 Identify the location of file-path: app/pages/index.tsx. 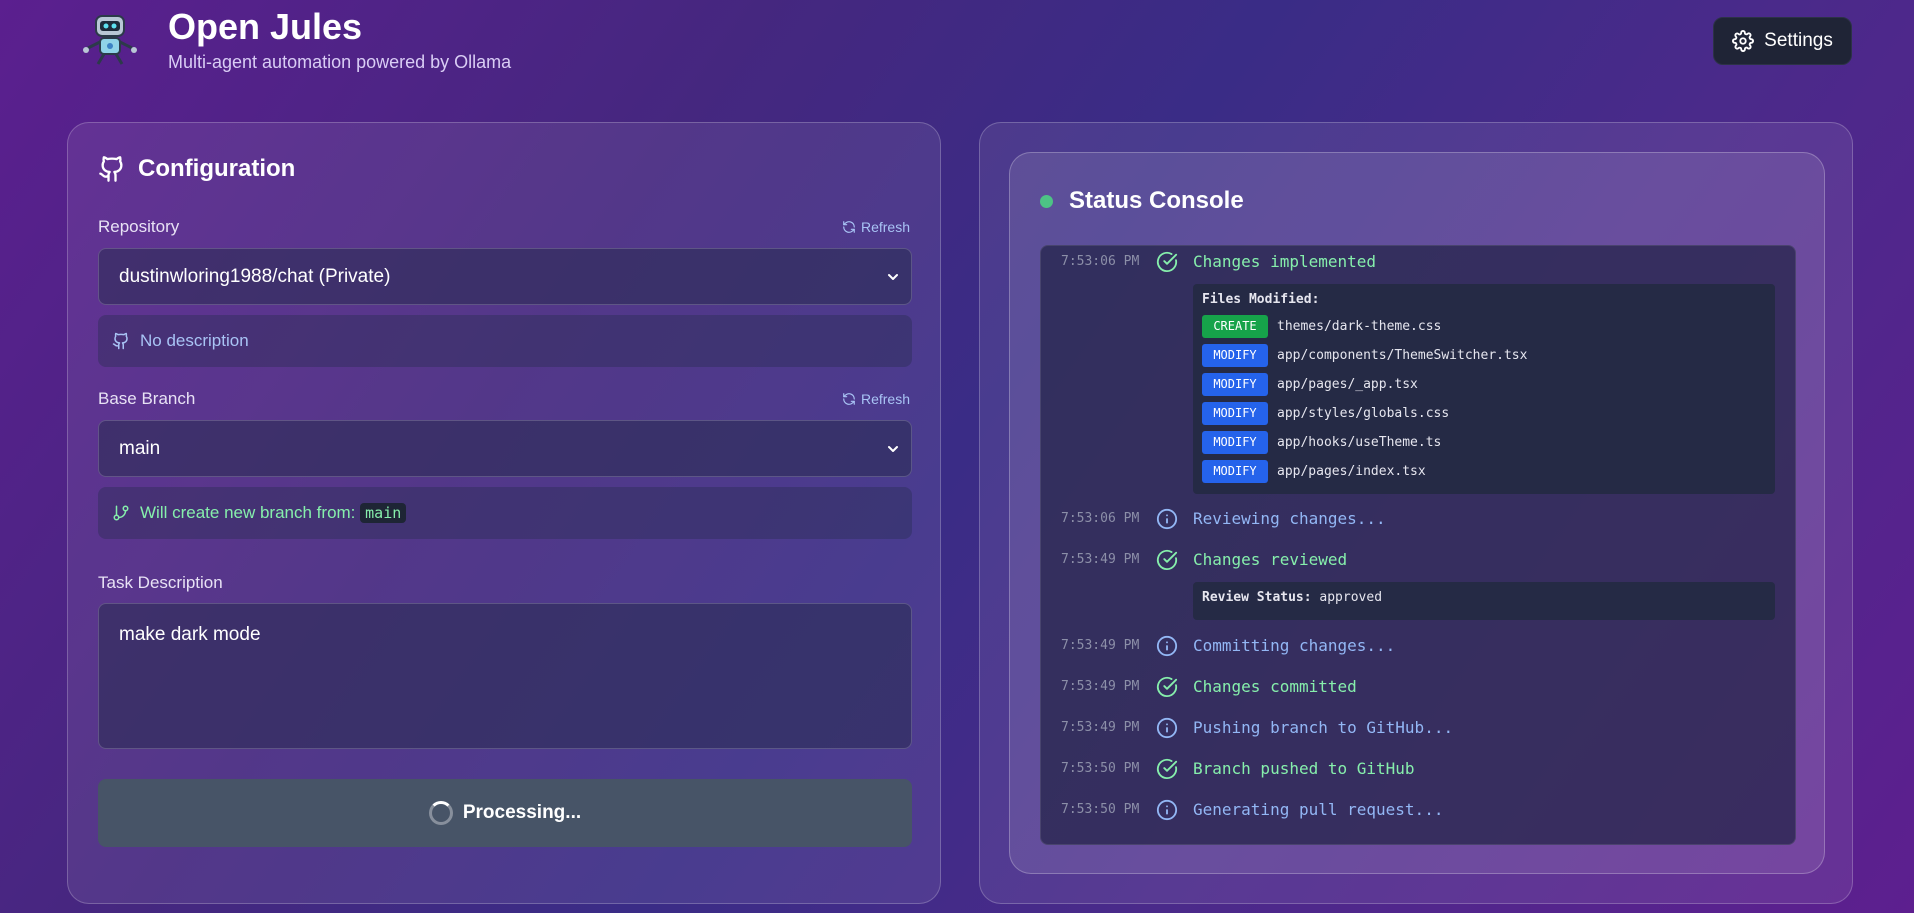
(1351, 471).